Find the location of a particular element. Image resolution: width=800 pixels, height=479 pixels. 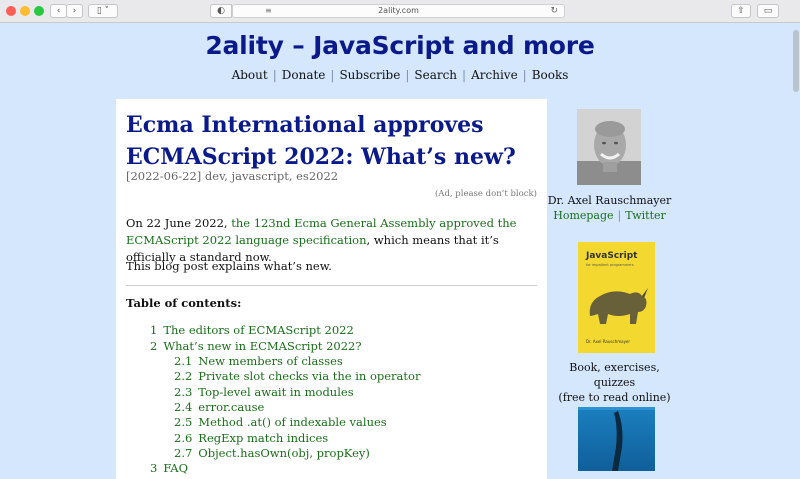

diver-icon is located at coordinates (616, 439).